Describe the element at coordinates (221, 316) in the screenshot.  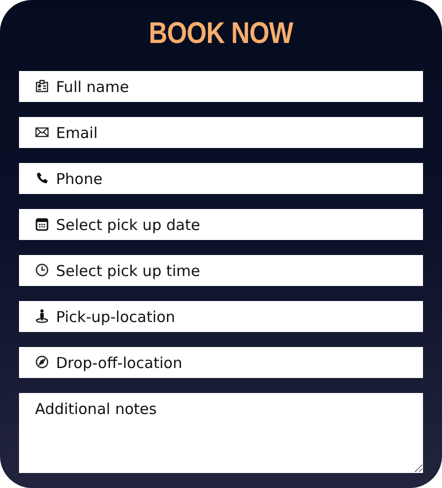
I see `input-field: Pick-up-location` at that location.